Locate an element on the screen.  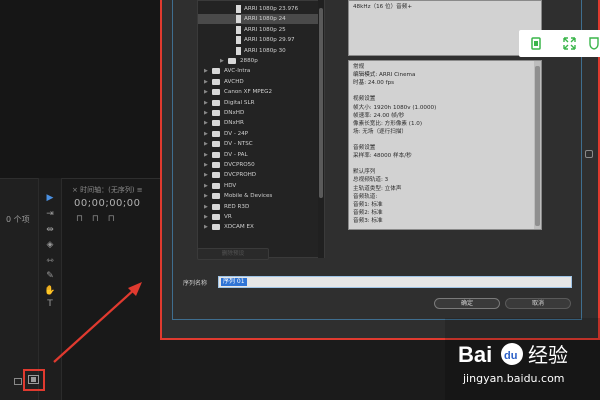
baidu-jingyan-logo: Bai du 经验 is located at coordinates (513, 354).